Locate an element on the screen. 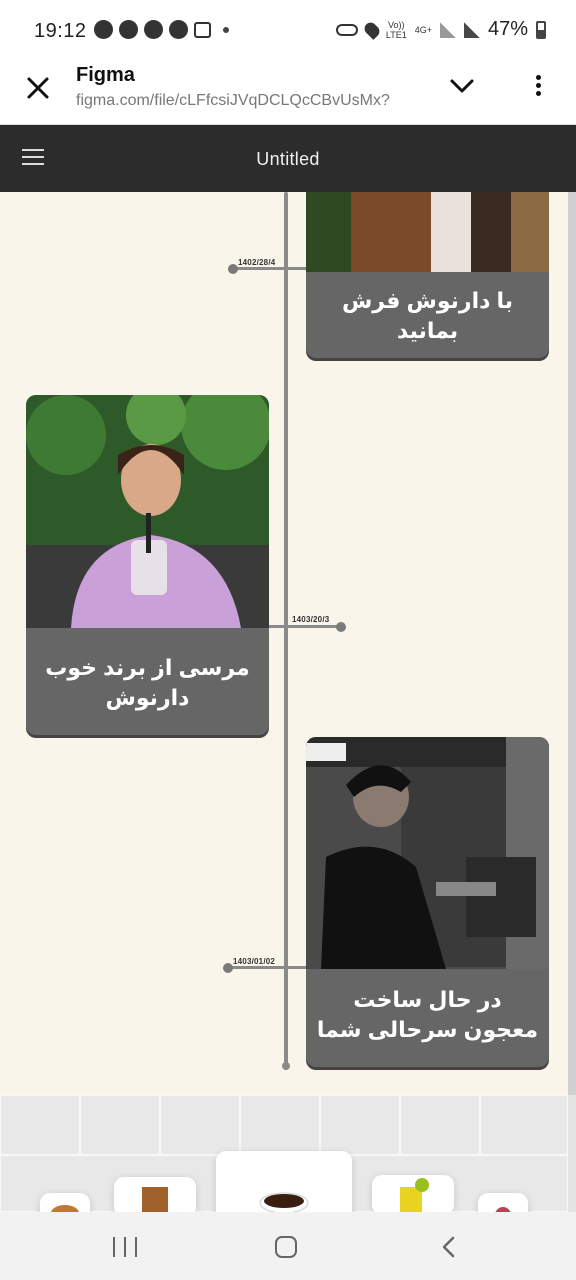 The height and width of the screenshot is (1280, 576). timeline-line is located at coordinates (286, 631).